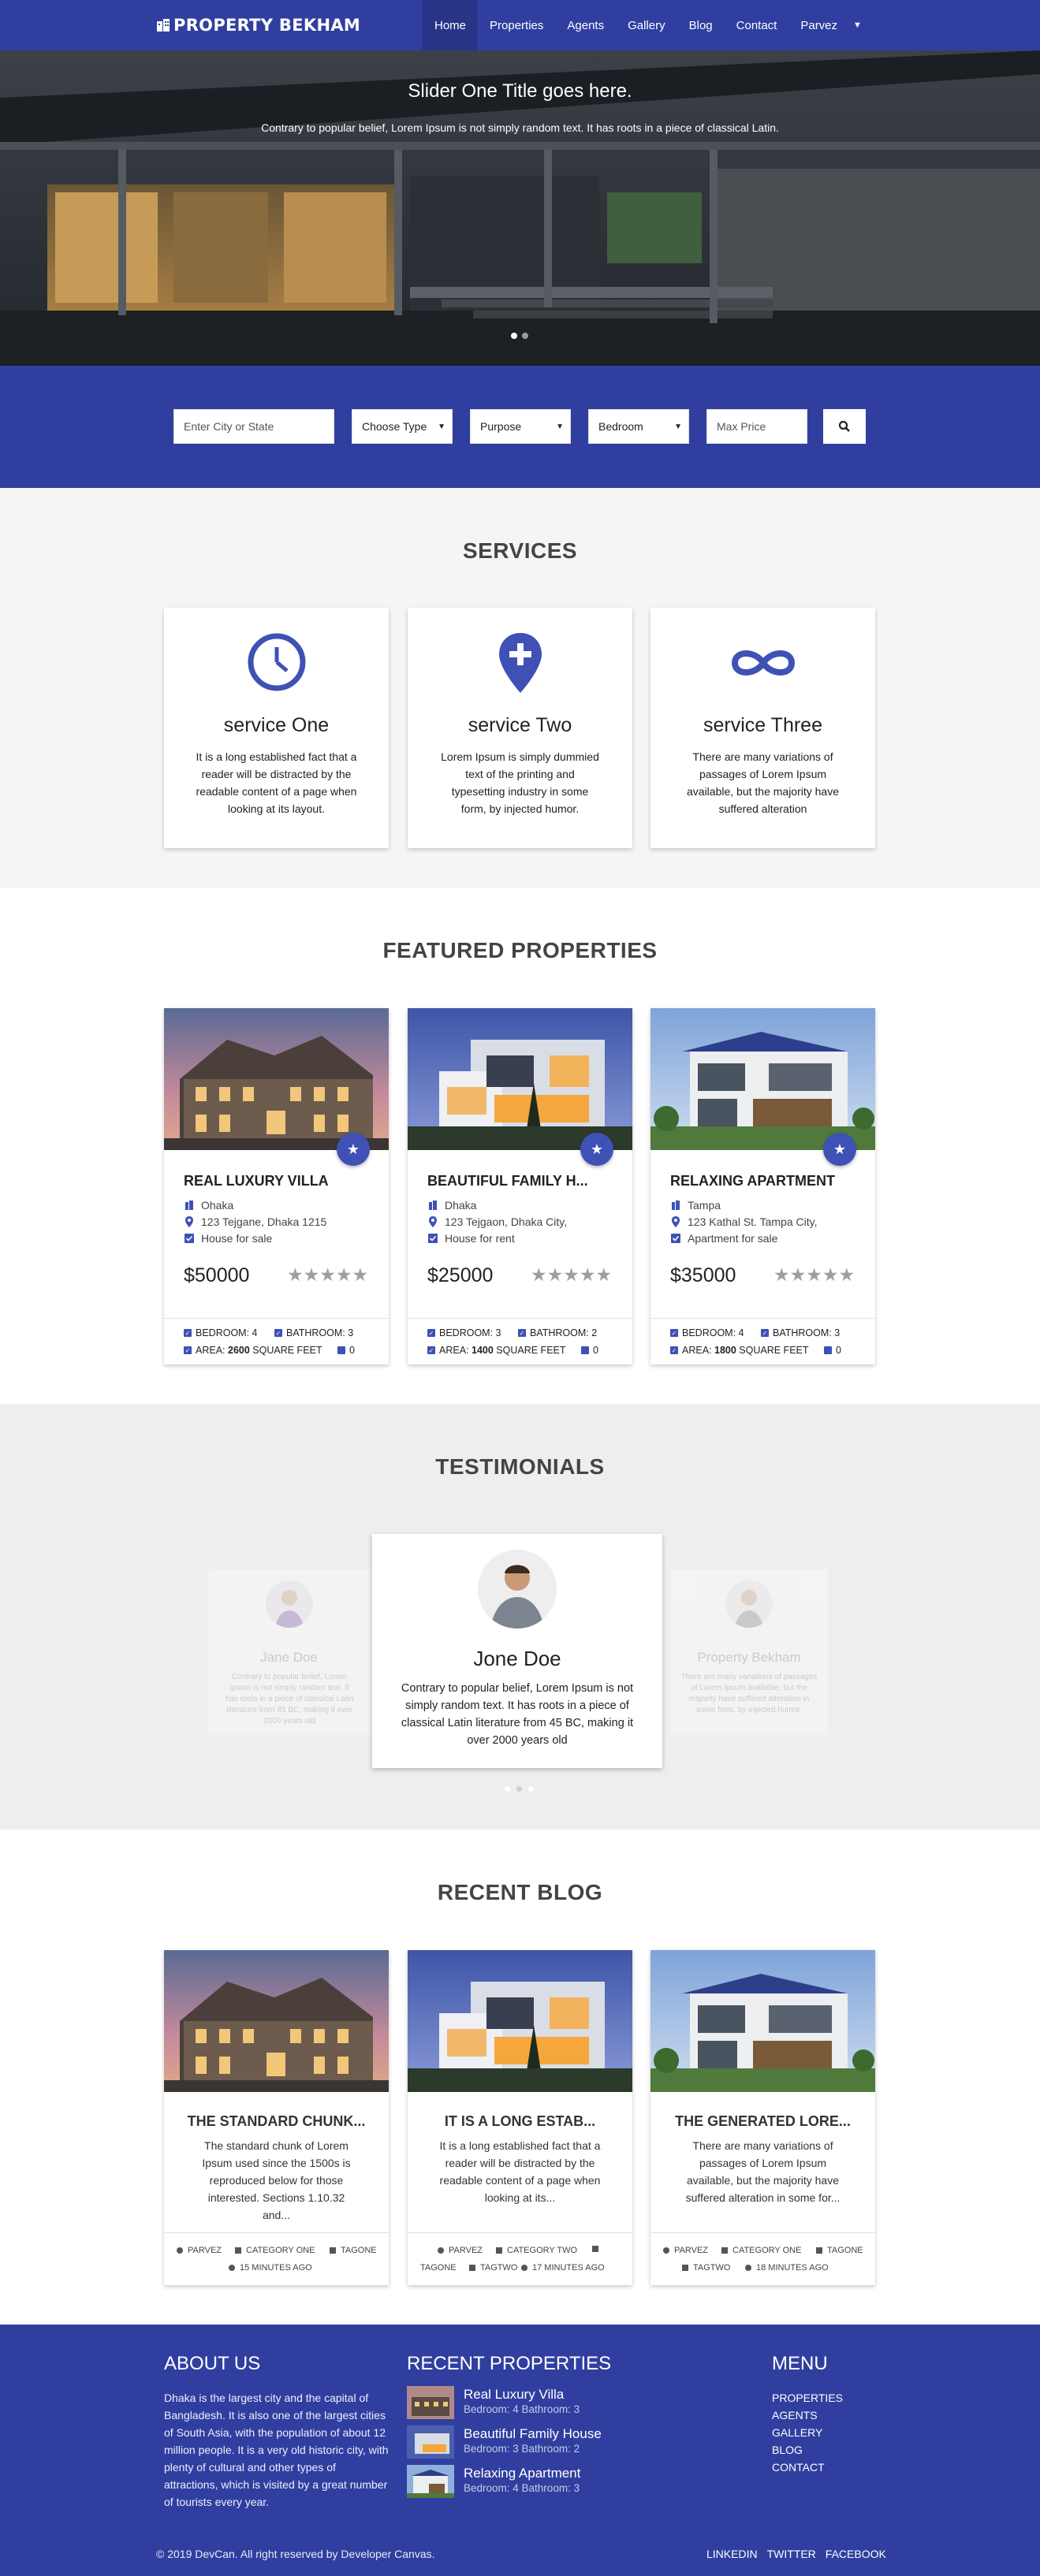  Describe the element at coordinates (163, 25) in the screenshot. I see `building-icon` at that location.